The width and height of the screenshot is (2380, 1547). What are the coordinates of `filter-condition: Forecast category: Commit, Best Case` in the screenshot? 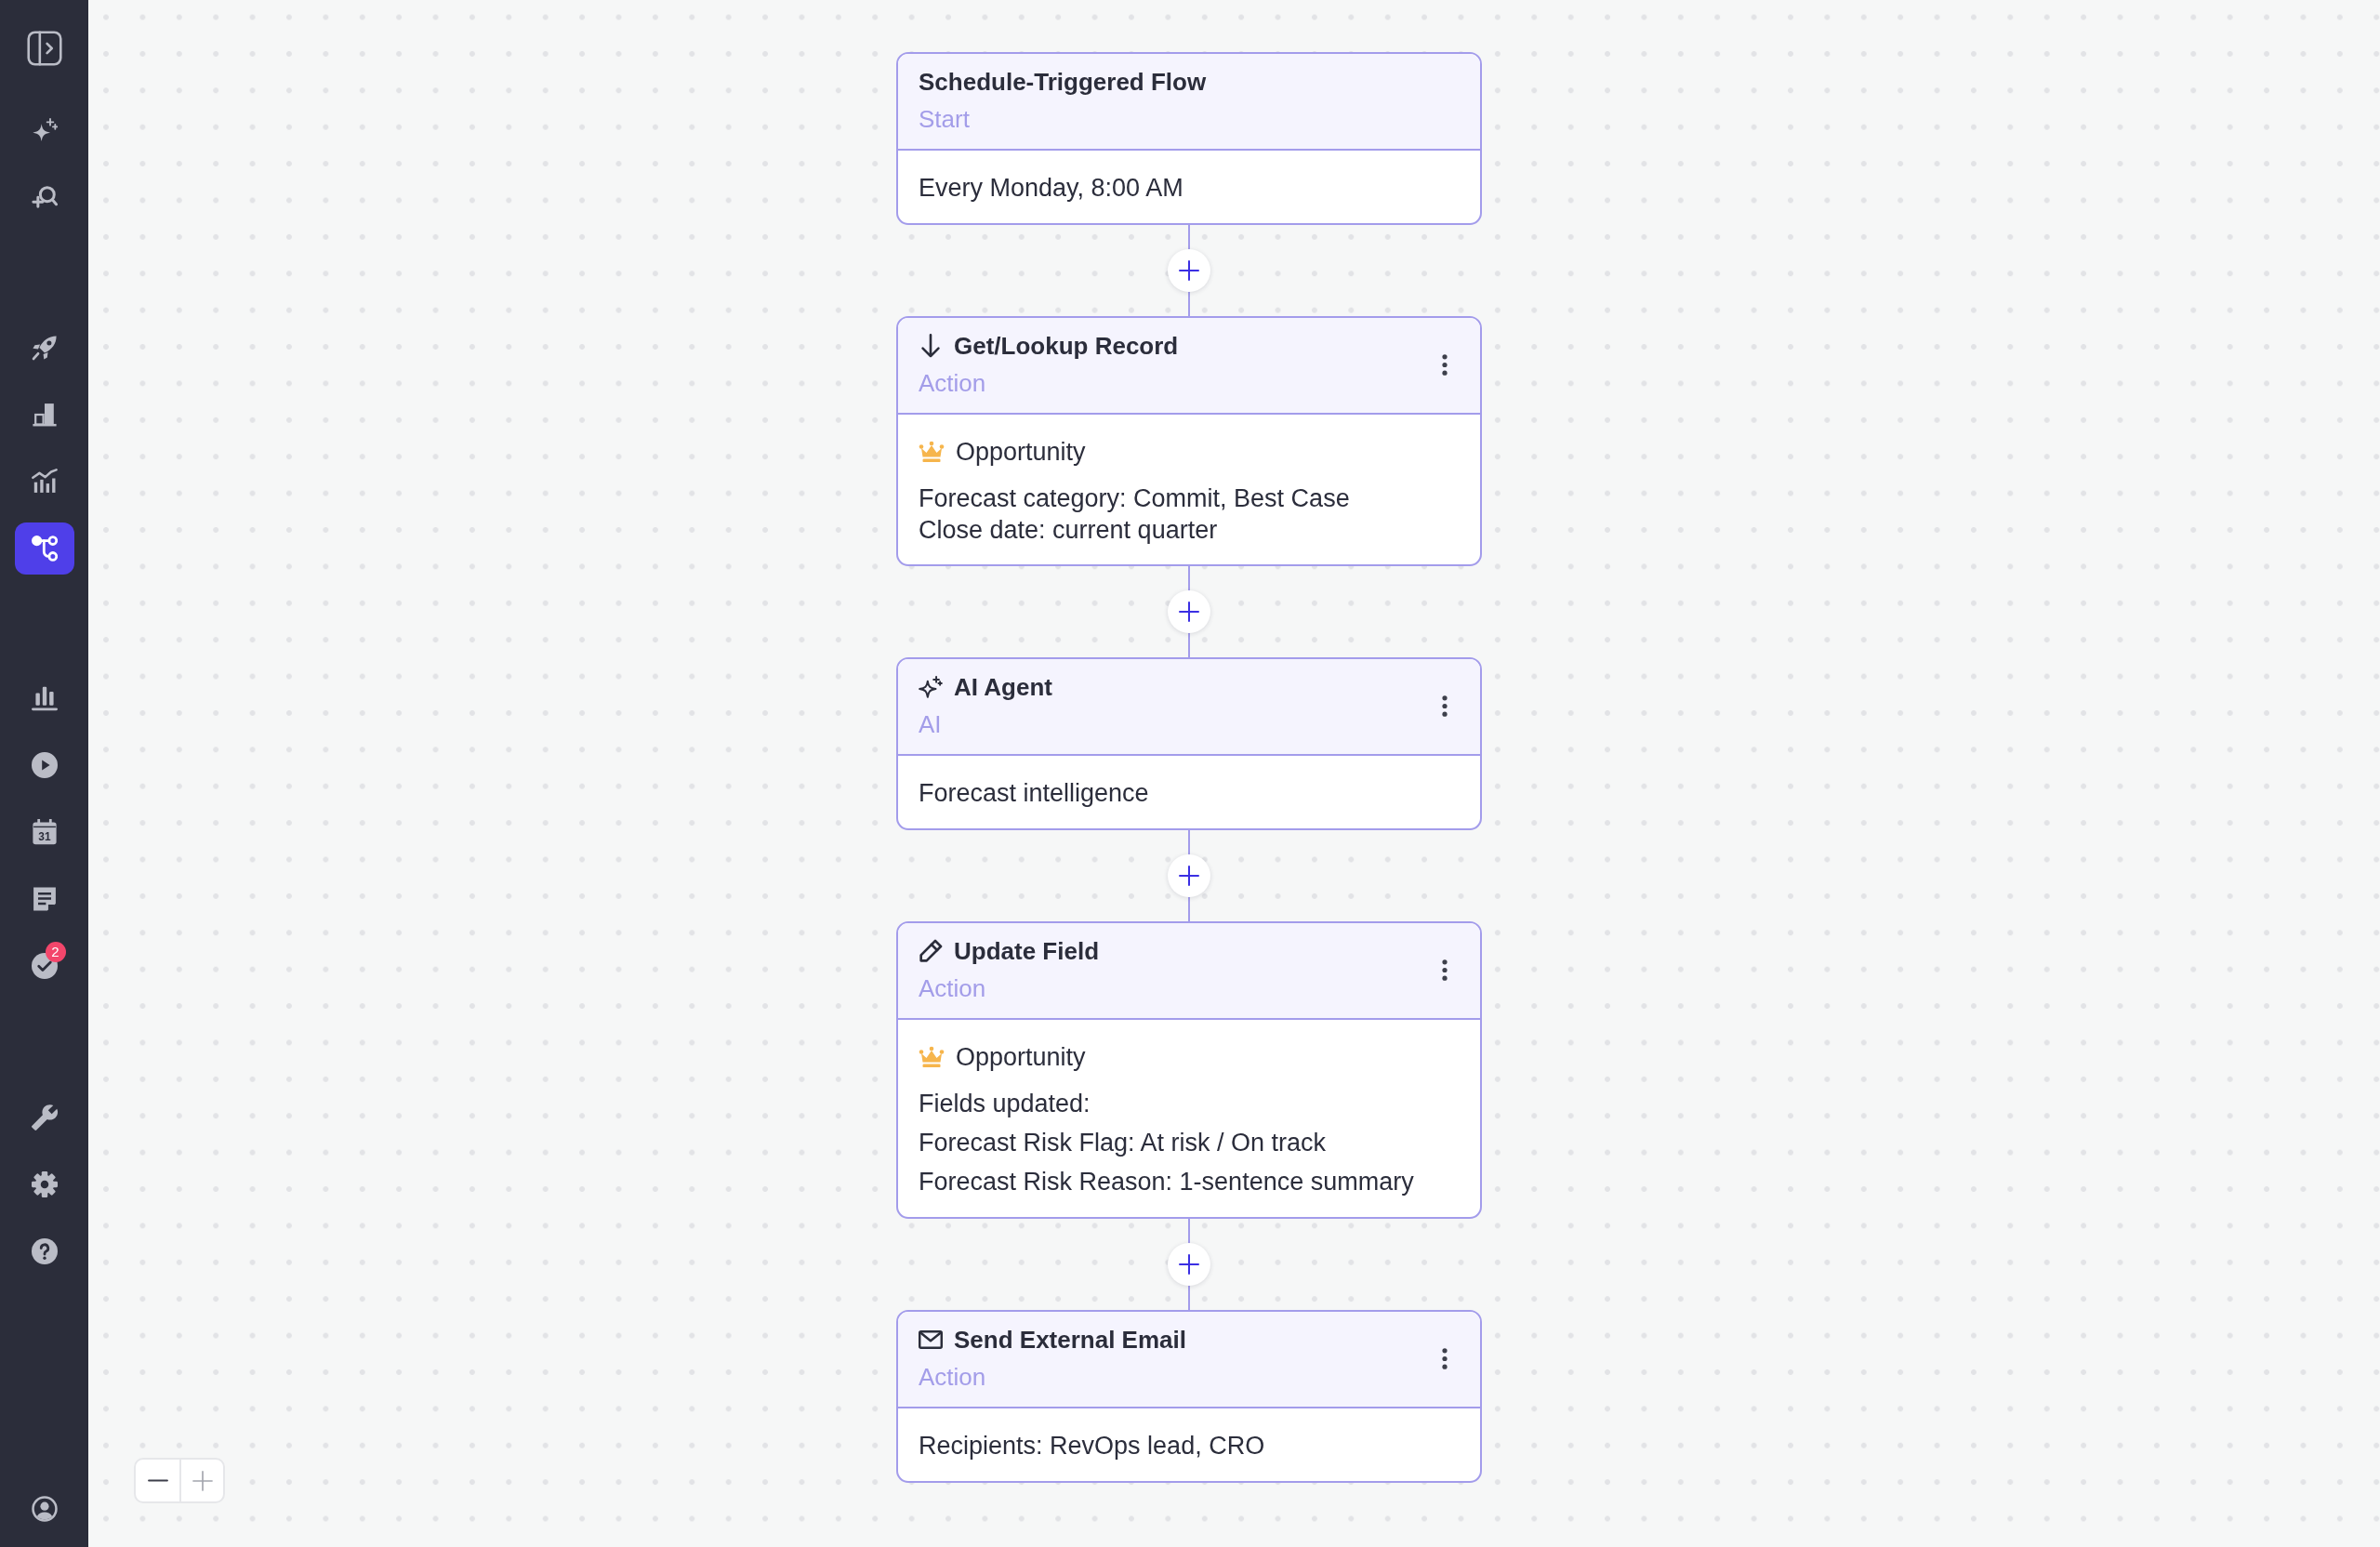 It's located at (1134, 498).